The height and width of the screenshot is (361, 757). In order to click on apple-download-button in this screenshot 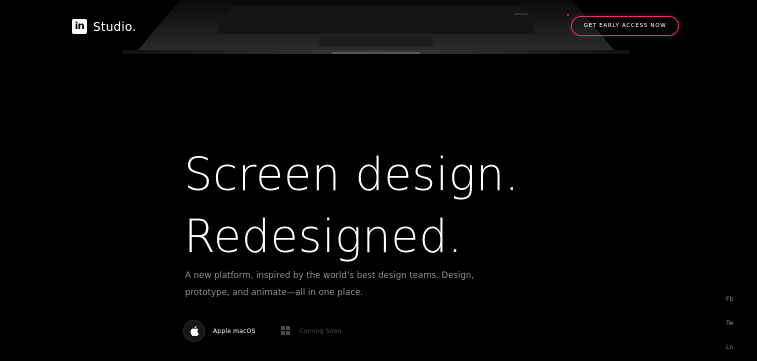, I will do `click(194, 331)`.